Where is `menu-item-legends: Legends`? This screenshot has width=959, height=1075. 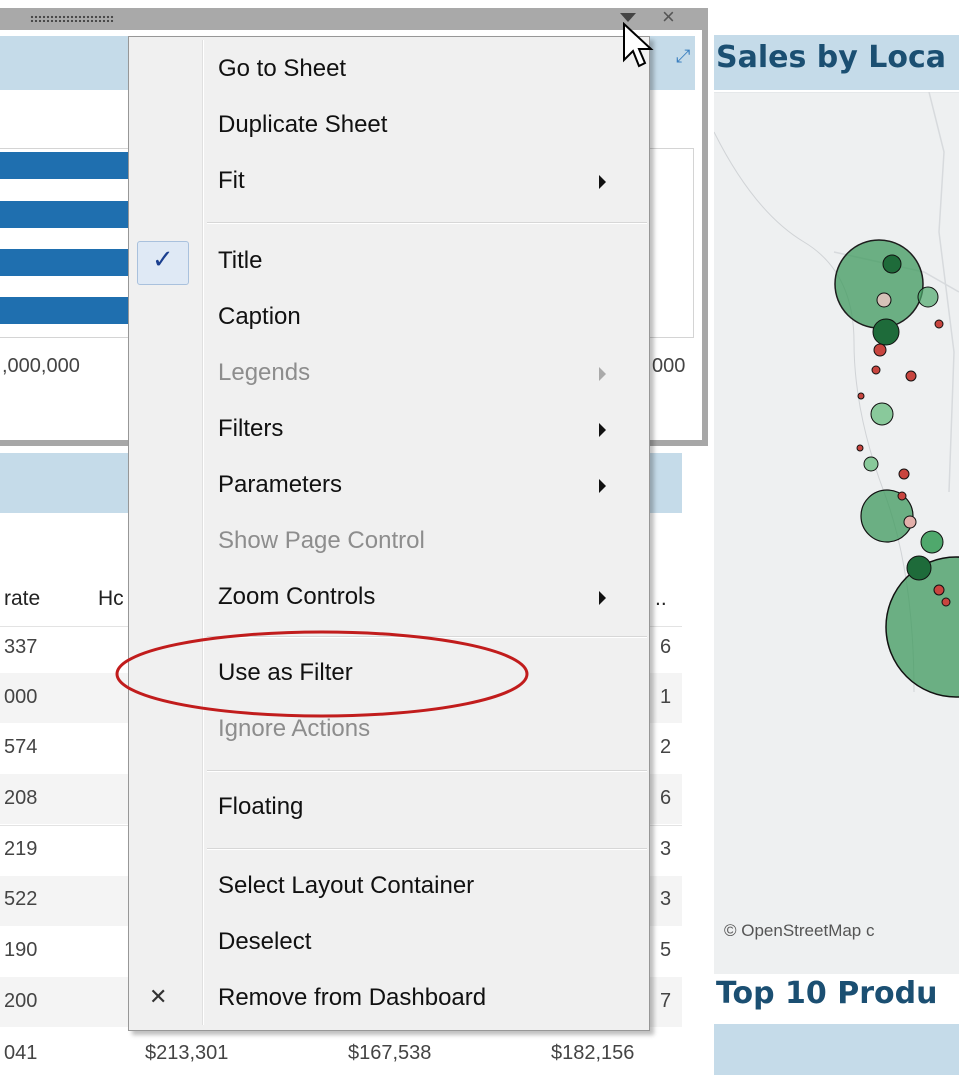 menu-item-legends: Legends is located at coordinates (389, 375).